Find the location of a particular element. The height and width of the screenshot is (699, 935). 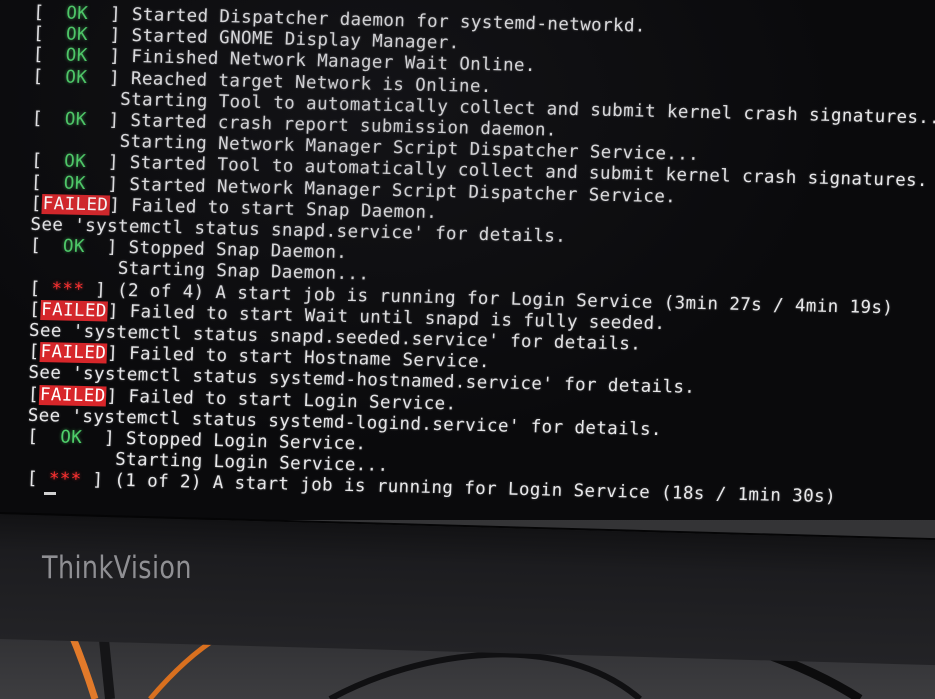

terminal-cursor is located at coordinates (50, 493).